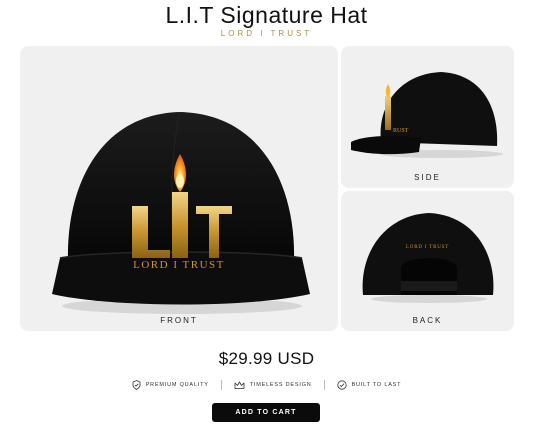  What do you see at coordinates (266, 358) in the screenshot?
I see `product-price: $29.99 USD` at bounding box center [266, 358].